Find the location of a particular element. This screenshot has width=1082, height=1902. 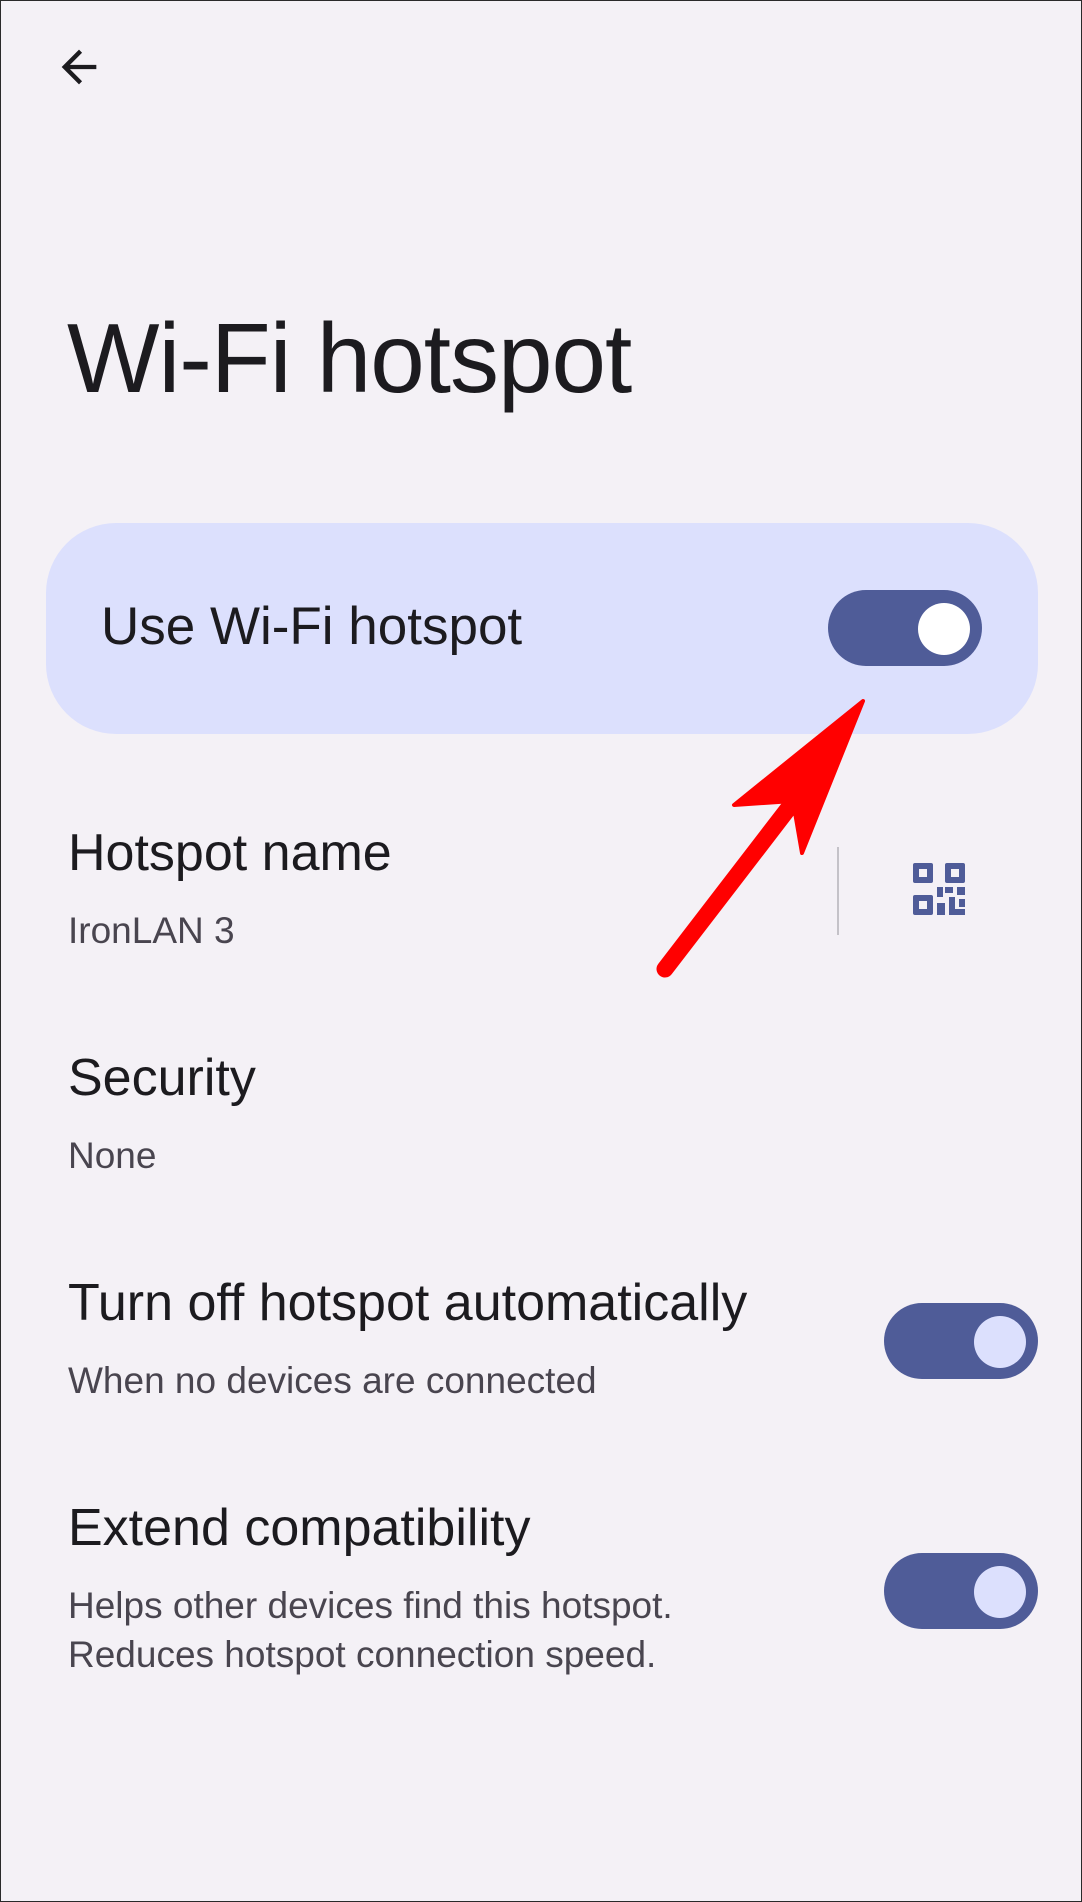

extend-compatibility-switch is located at coordinates (961, 1591).